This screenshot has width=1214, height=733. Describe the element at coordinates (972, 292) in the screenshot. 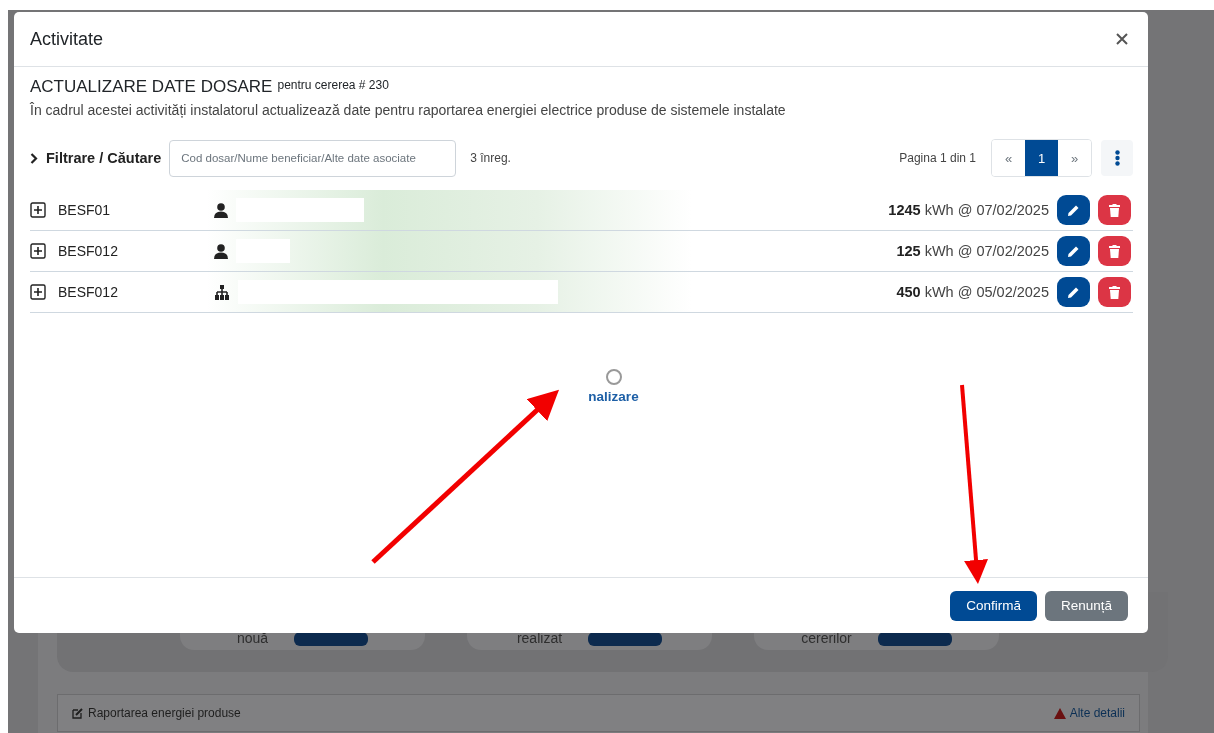

I see `energy-reading: 450 kWh @ 05/02/2025` at that location.